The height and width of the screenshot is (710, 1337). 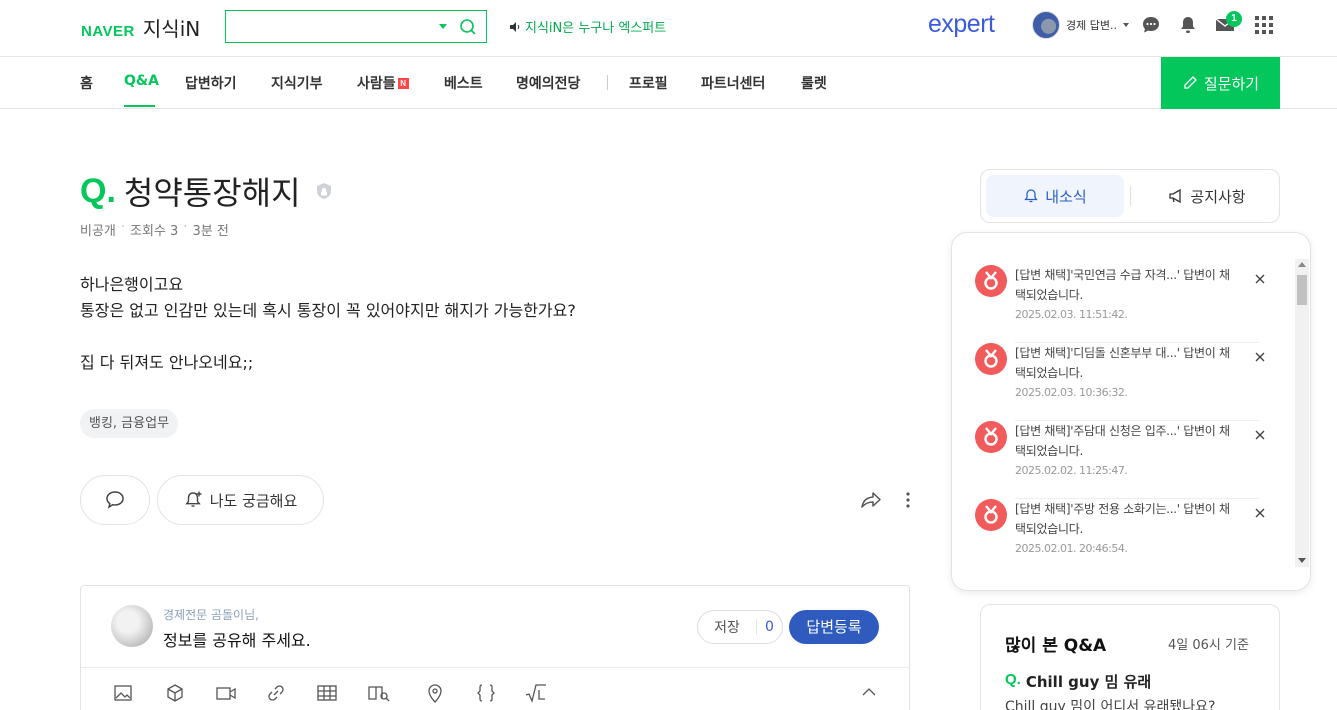 What do you see at coordinates (495, 647) in the screenshot?
I see `answer-editor: 경제전문 곰돌이님, 정보를 공유해 주세요. 저장 0 답변등록` at bounding box center [495, 647].